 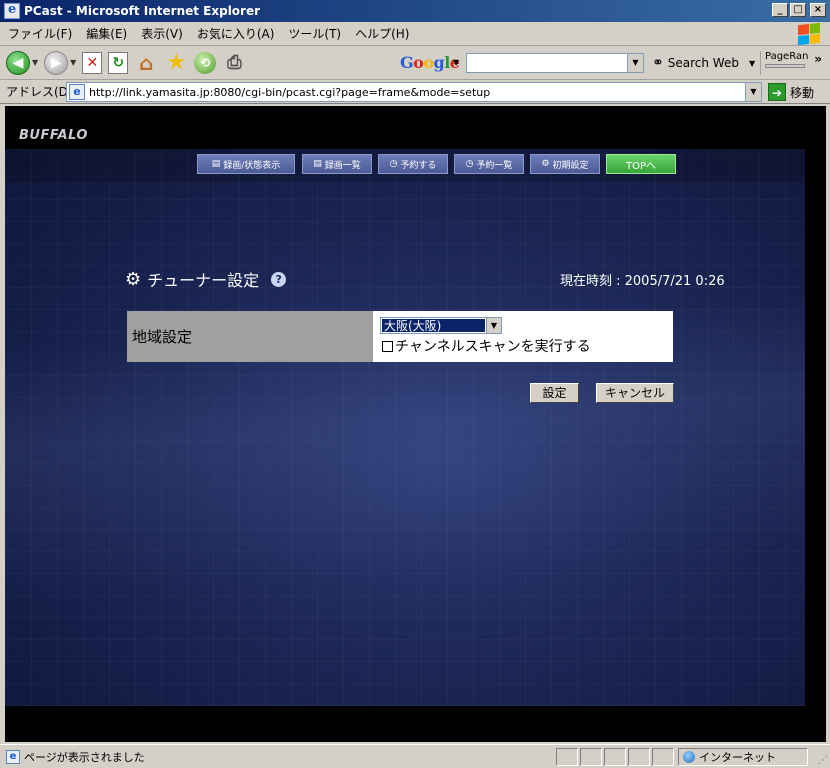 I want to click on stop-icon: ✕, so click(x=92, y=62).